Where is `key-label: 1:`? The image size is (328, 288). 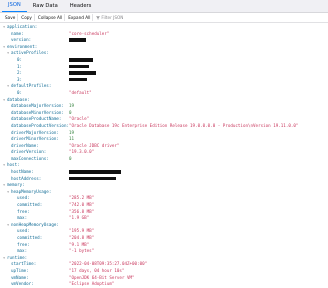 key-label: 1: is located at coordinates (20, 66).